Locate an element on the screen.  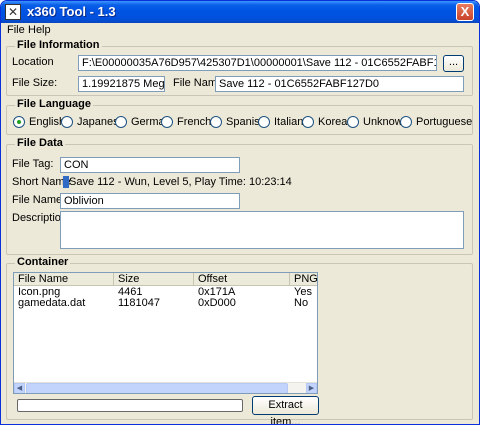
radio-spanish-indicator is located at coordinates (216, 122).